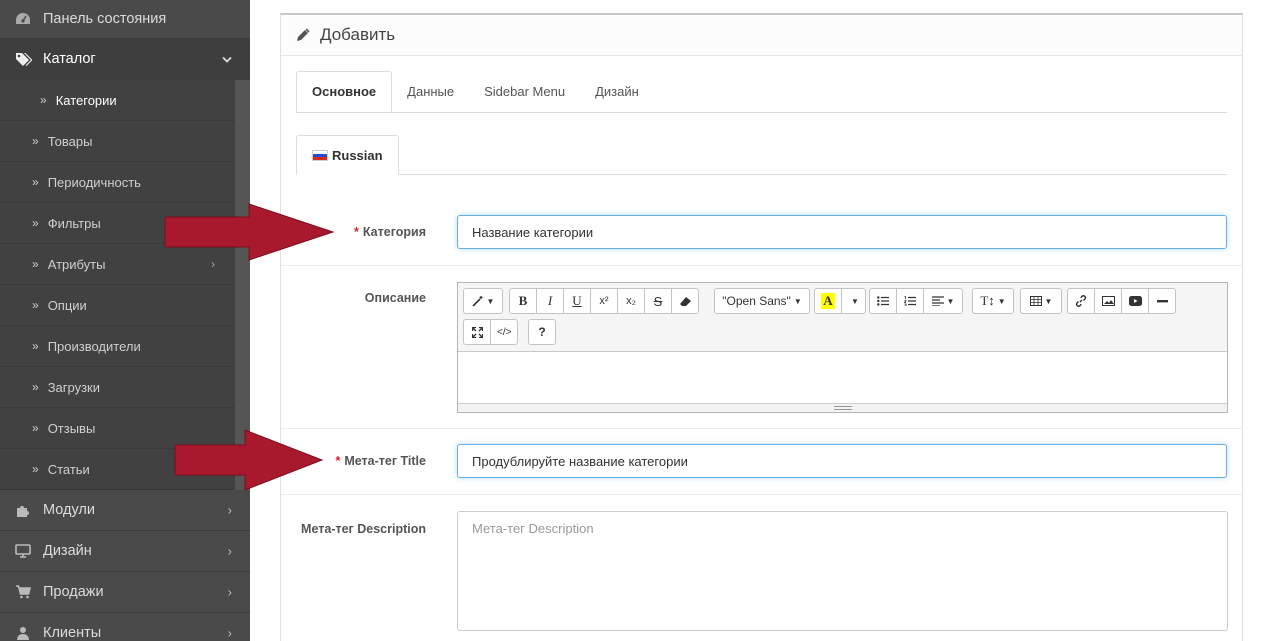 Image resolution: width=1280 pixels, height=641 pixels. I want to click on clear-format-button, so click(685, 301).